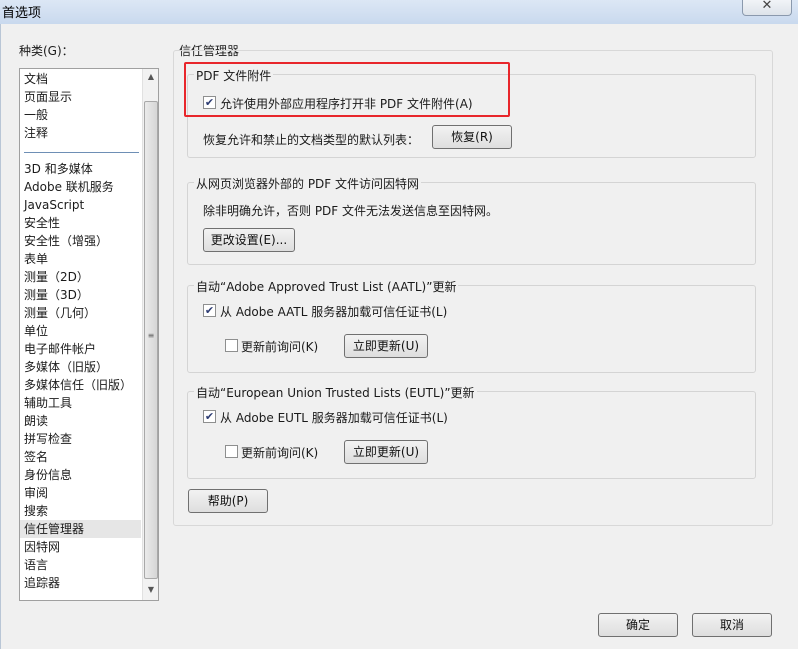 The height and width of the screenshot is (649, 798). Describe the element at coordinates (80, 331) in the screenshot. I see `list-item: 单位` at that location.